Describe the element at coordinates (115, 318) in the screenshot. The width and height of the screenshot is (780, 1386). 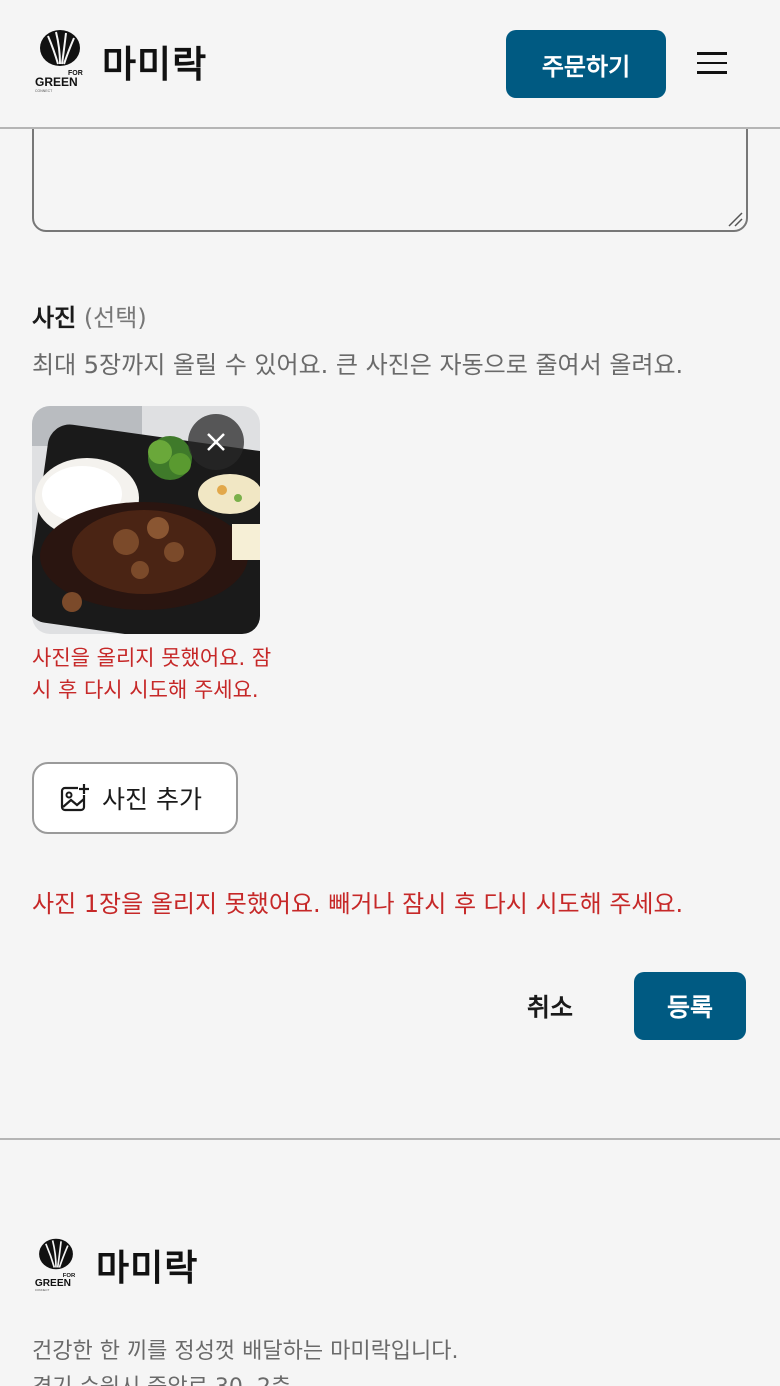
I see `photo-optional-text: (선택)` at that location.